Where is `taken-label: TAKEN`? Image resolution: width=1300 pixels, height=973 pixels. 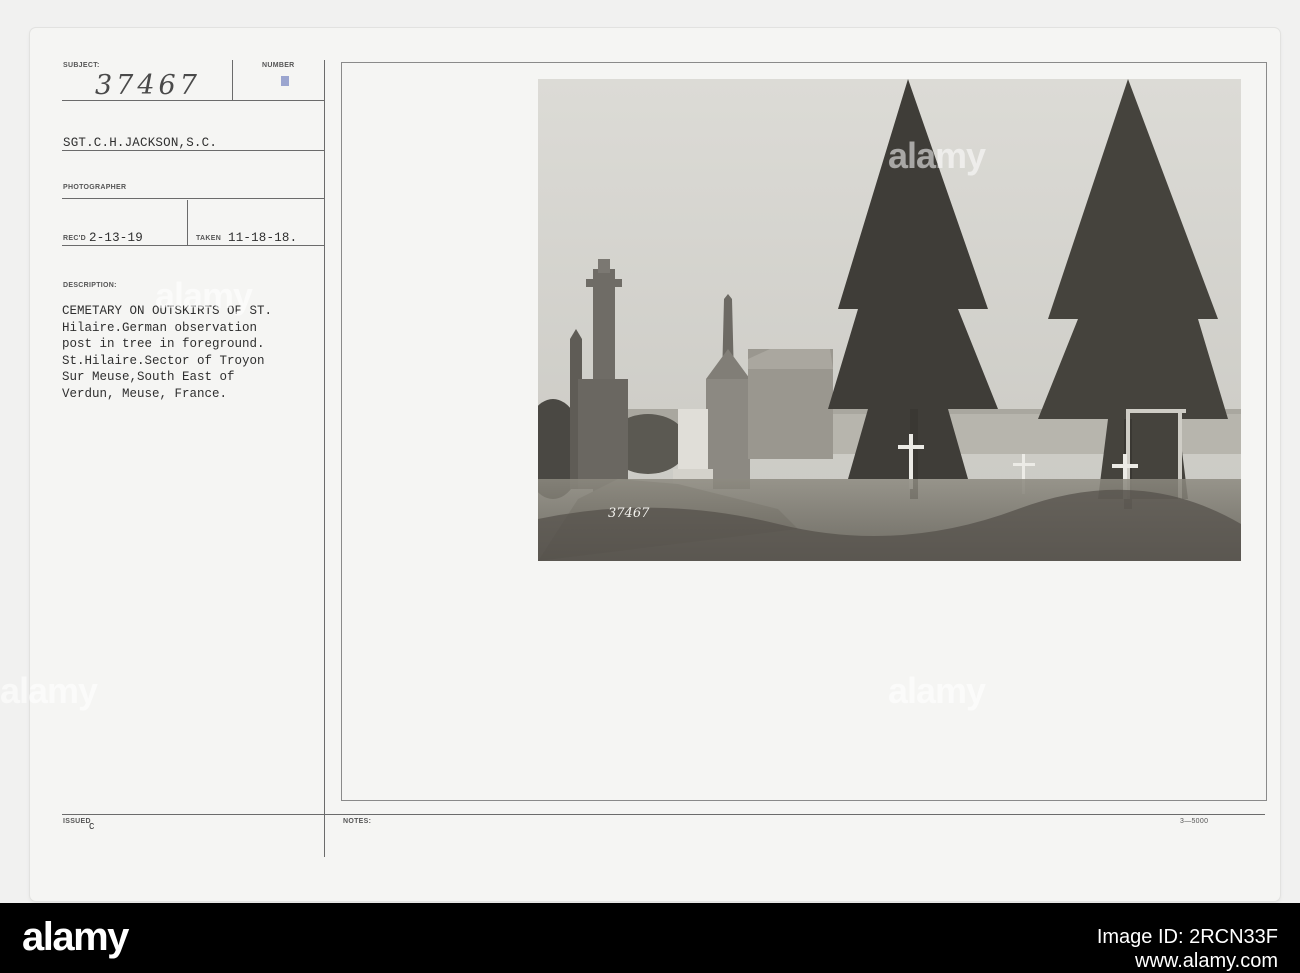 taken-label: TAKEN is located at coordinates (209, 238).